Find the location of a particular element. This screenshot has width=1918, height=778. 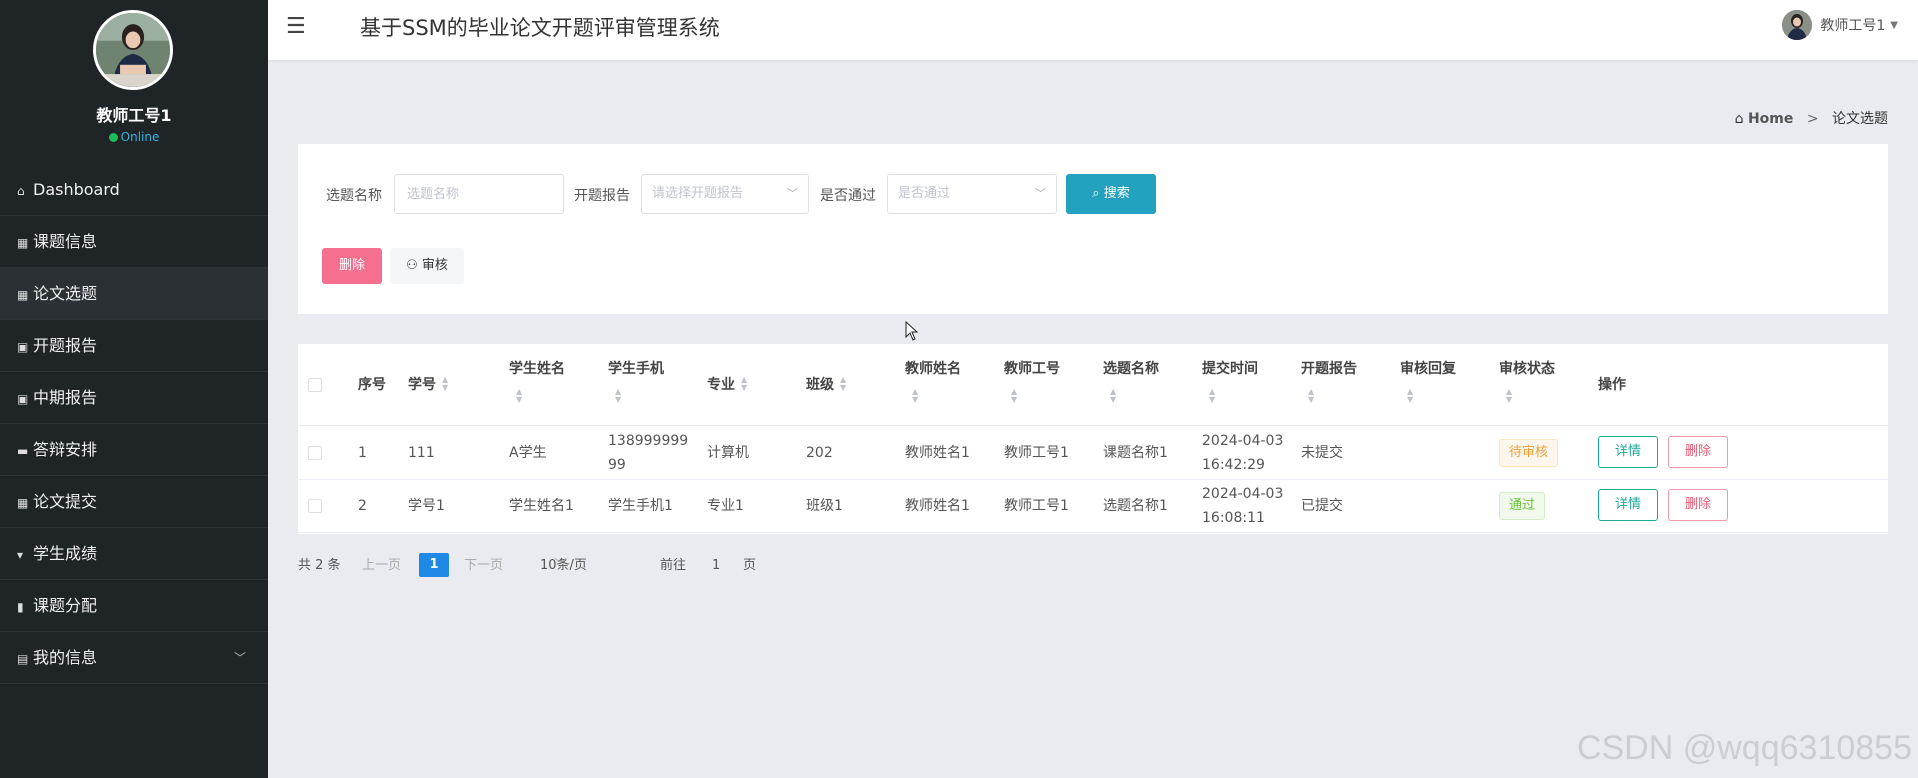

header-student-name: 学生姓名 is located at coordinates (537, 369).